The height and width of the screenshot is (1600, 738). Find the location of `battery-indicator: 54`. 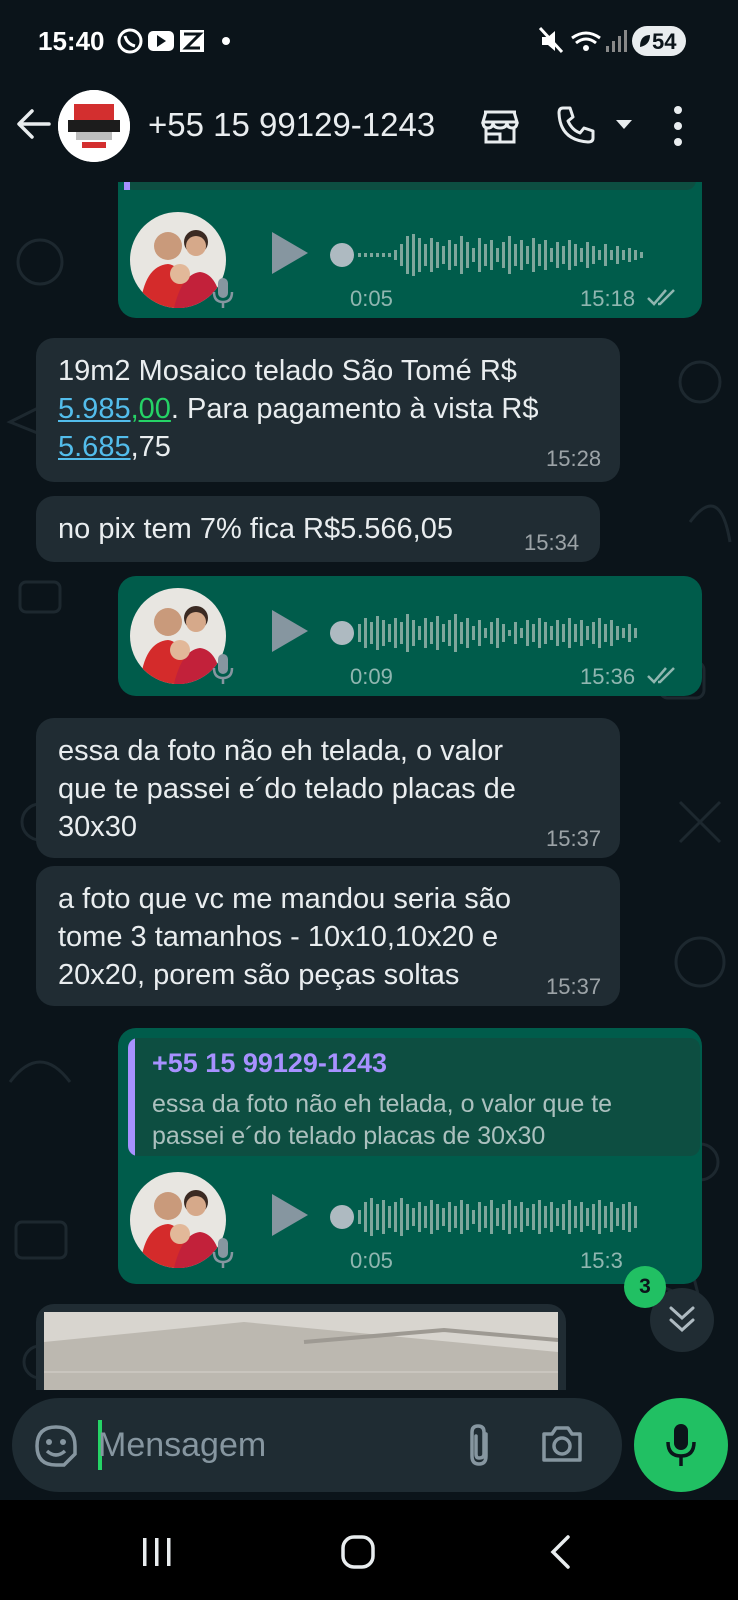

battery-indicator: 54 is located at coordinates (659, 41).